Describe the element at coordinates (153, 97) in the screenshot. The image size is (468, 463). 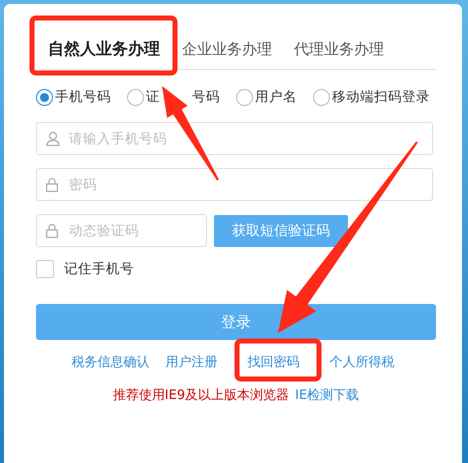
I see `radio-label: 证` at that location.